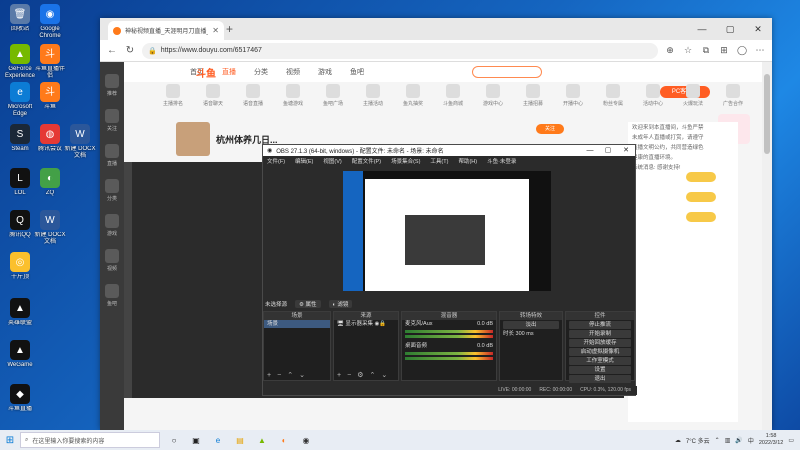  What do you see at coordinates (290, 375) in the screenshot?
I see `move-up-icon: ⌃` at bounding box center [290, 375].